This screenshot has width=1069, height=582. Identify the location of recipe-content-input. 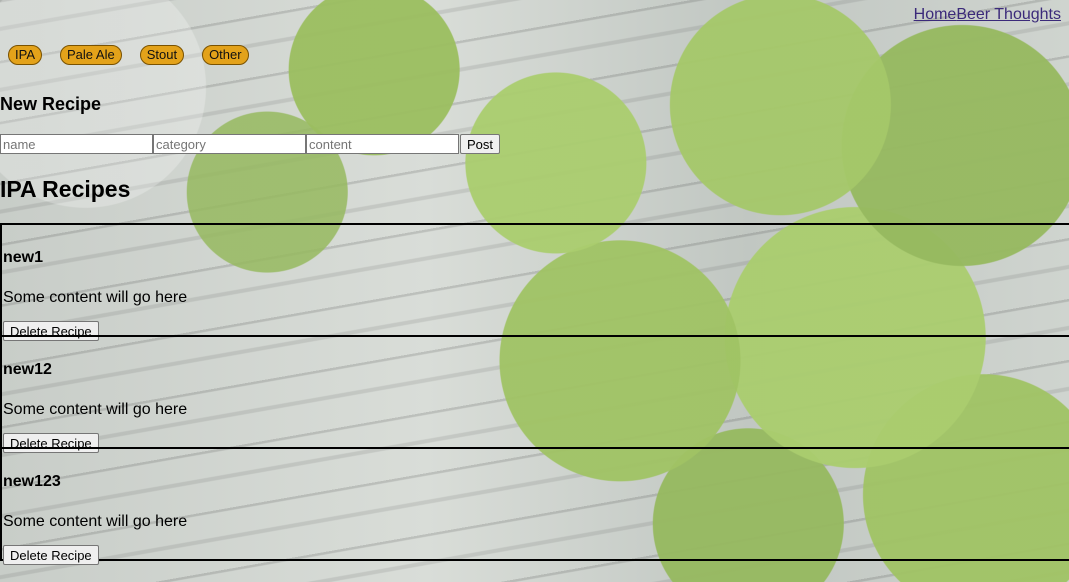
(382, 144).